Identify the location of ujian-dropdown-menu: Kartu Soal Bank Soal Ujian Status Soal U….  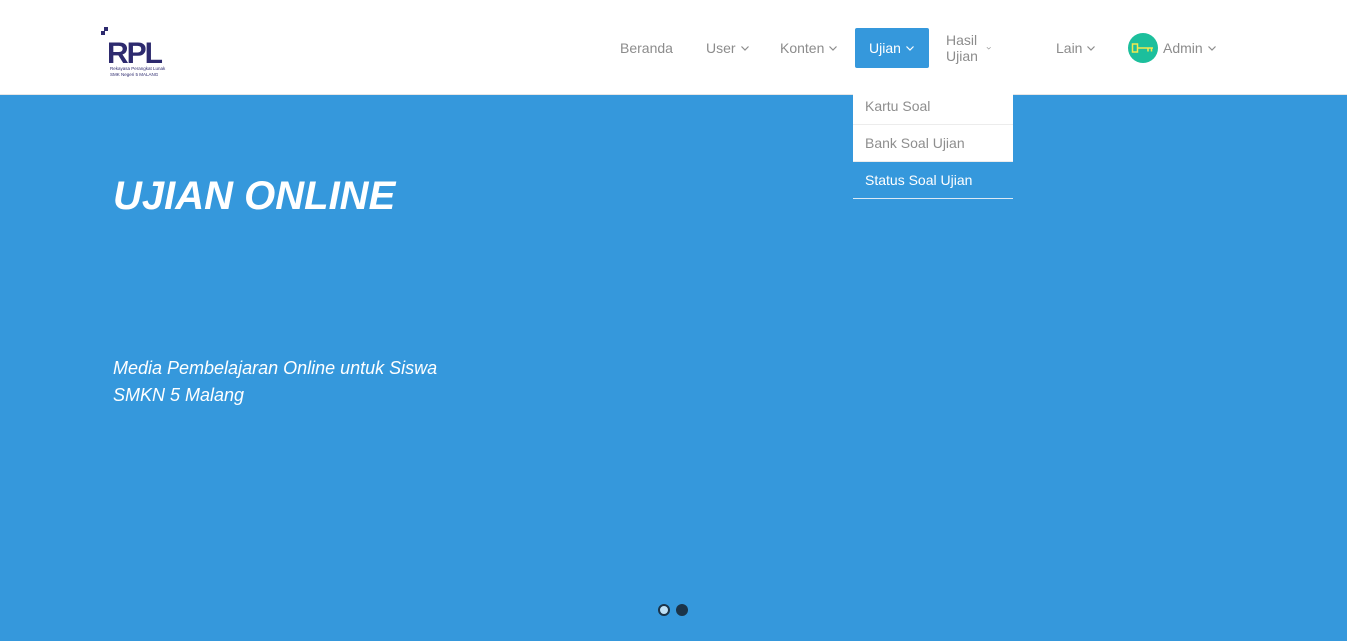
(933, 143).